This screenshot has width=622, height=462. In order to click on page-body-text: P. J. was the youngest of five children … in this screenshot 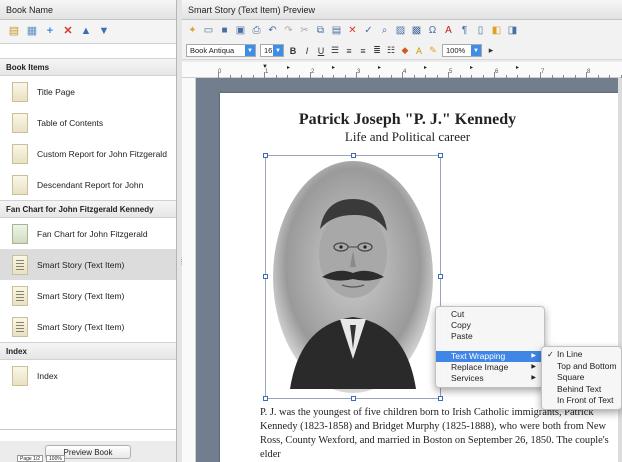, I will do `click(439, 434)`.